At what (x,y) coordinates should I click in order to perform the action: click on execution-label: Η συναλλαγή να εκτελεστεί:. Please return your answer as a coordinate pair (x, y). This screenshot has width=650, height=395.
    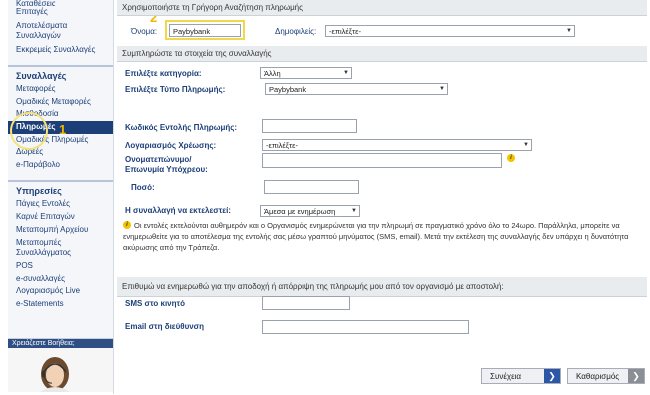
    Looking at the image, I should click on (178, 210).